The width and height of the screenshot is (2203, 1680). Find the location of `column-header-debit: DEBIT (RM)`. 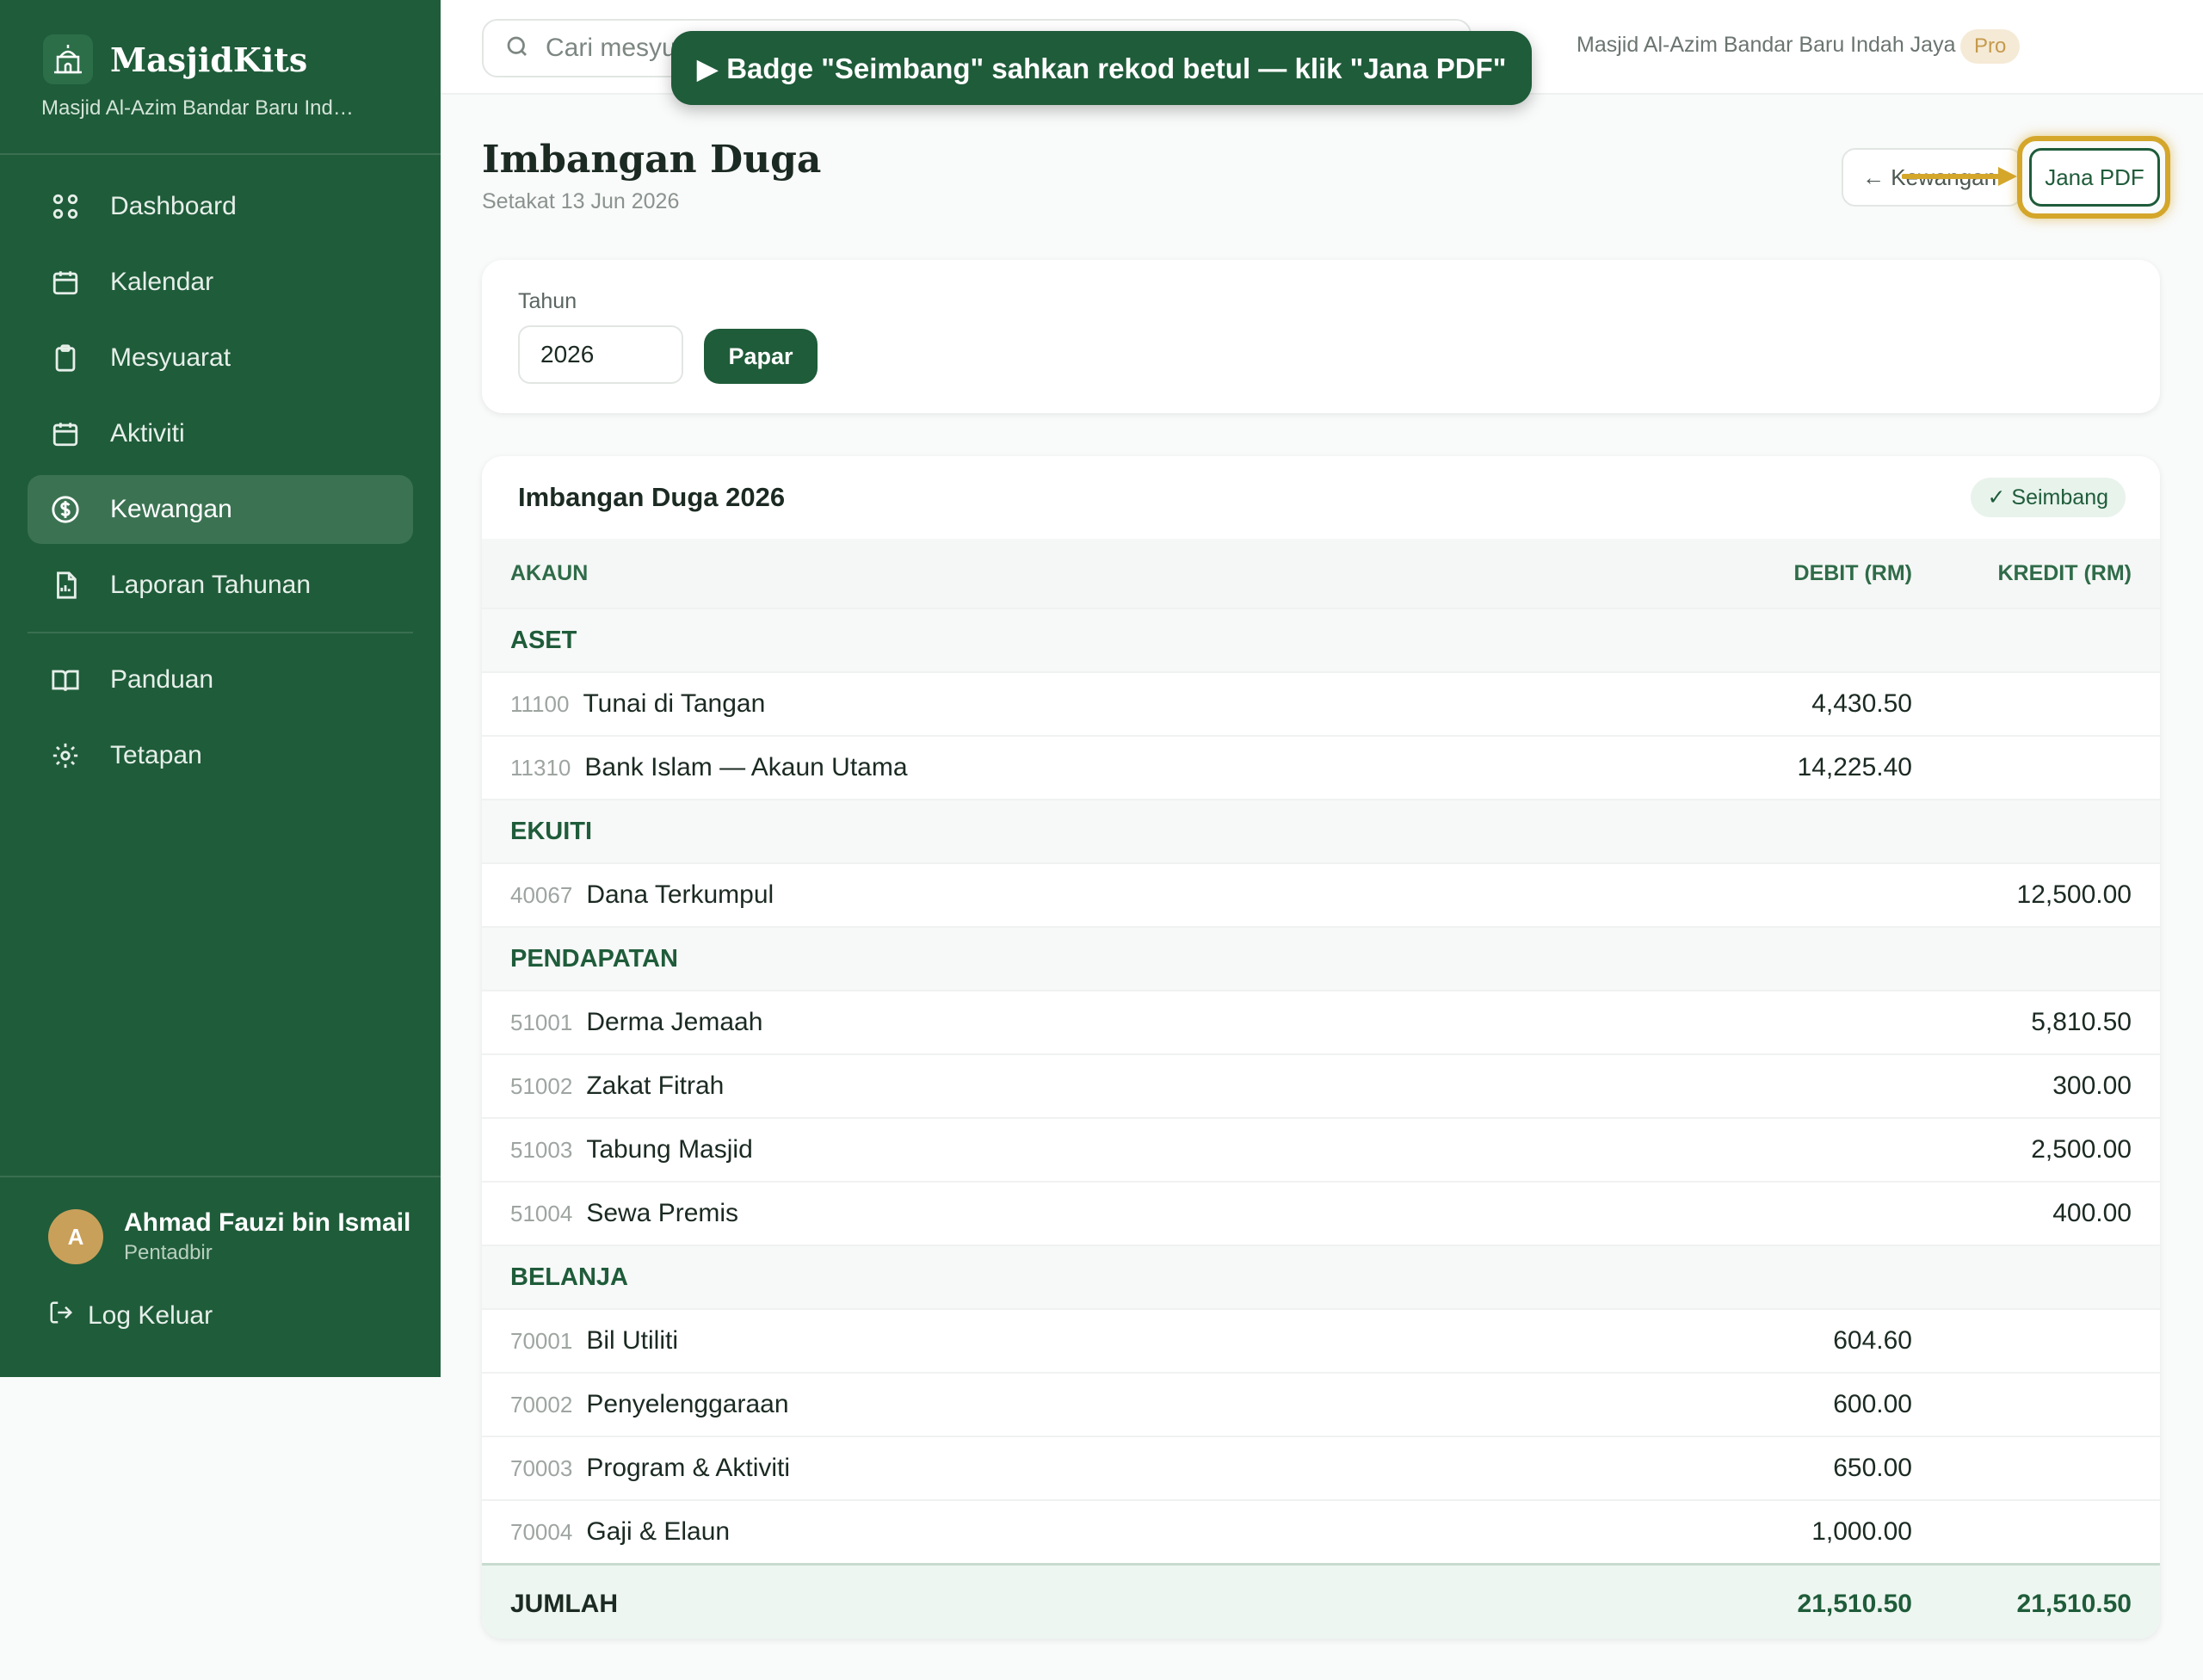

column-header-debit: DEBIT (RM) is located at coordinates (1852, 572).